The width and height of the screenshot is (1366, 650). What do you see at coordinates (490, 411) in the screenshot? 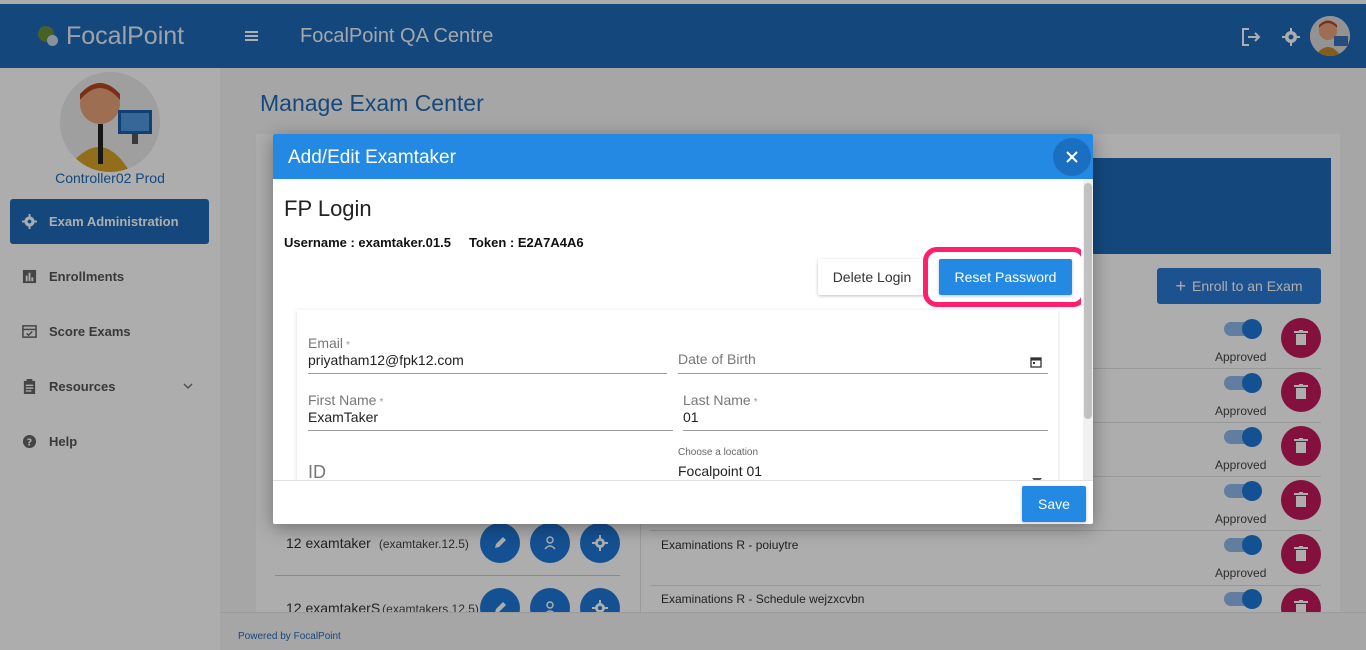
I see `first-name-field: First Name * ExamTaker` at bounding box center [490, 411].